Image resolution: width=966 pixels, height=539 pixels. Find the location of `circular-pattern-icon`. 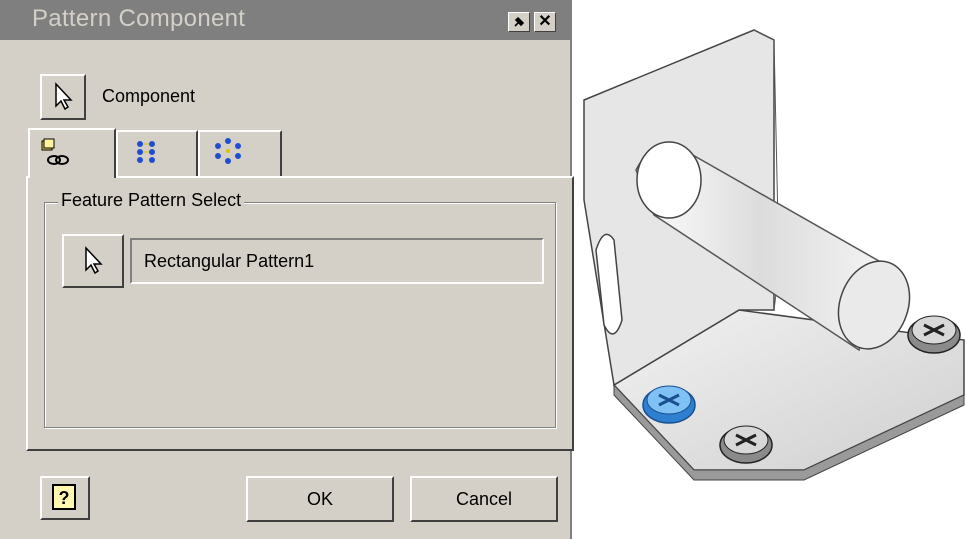

circular-pattern-icon is located at coordinates (228, 151).